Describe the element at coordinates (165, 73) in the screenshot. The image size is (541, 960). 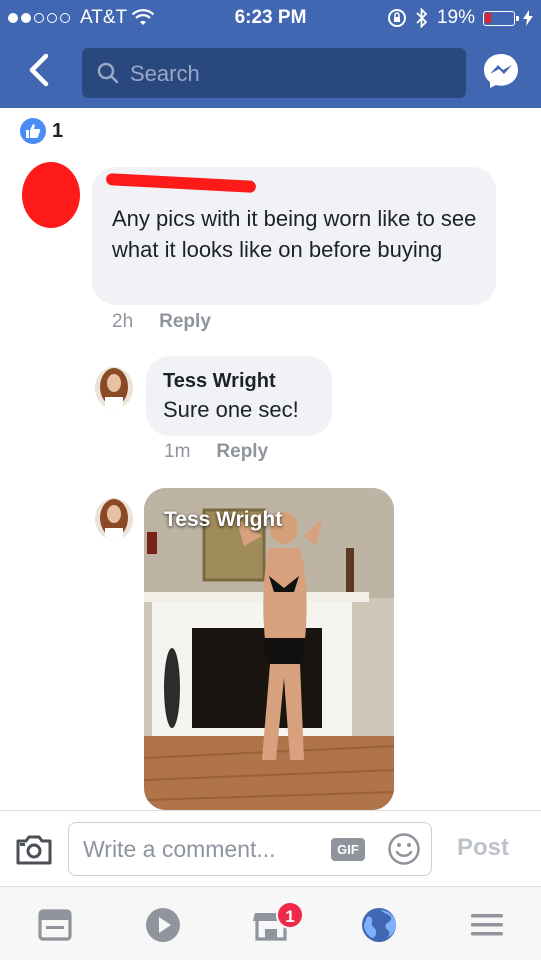
I see `search-placeholder: Search` at that location.